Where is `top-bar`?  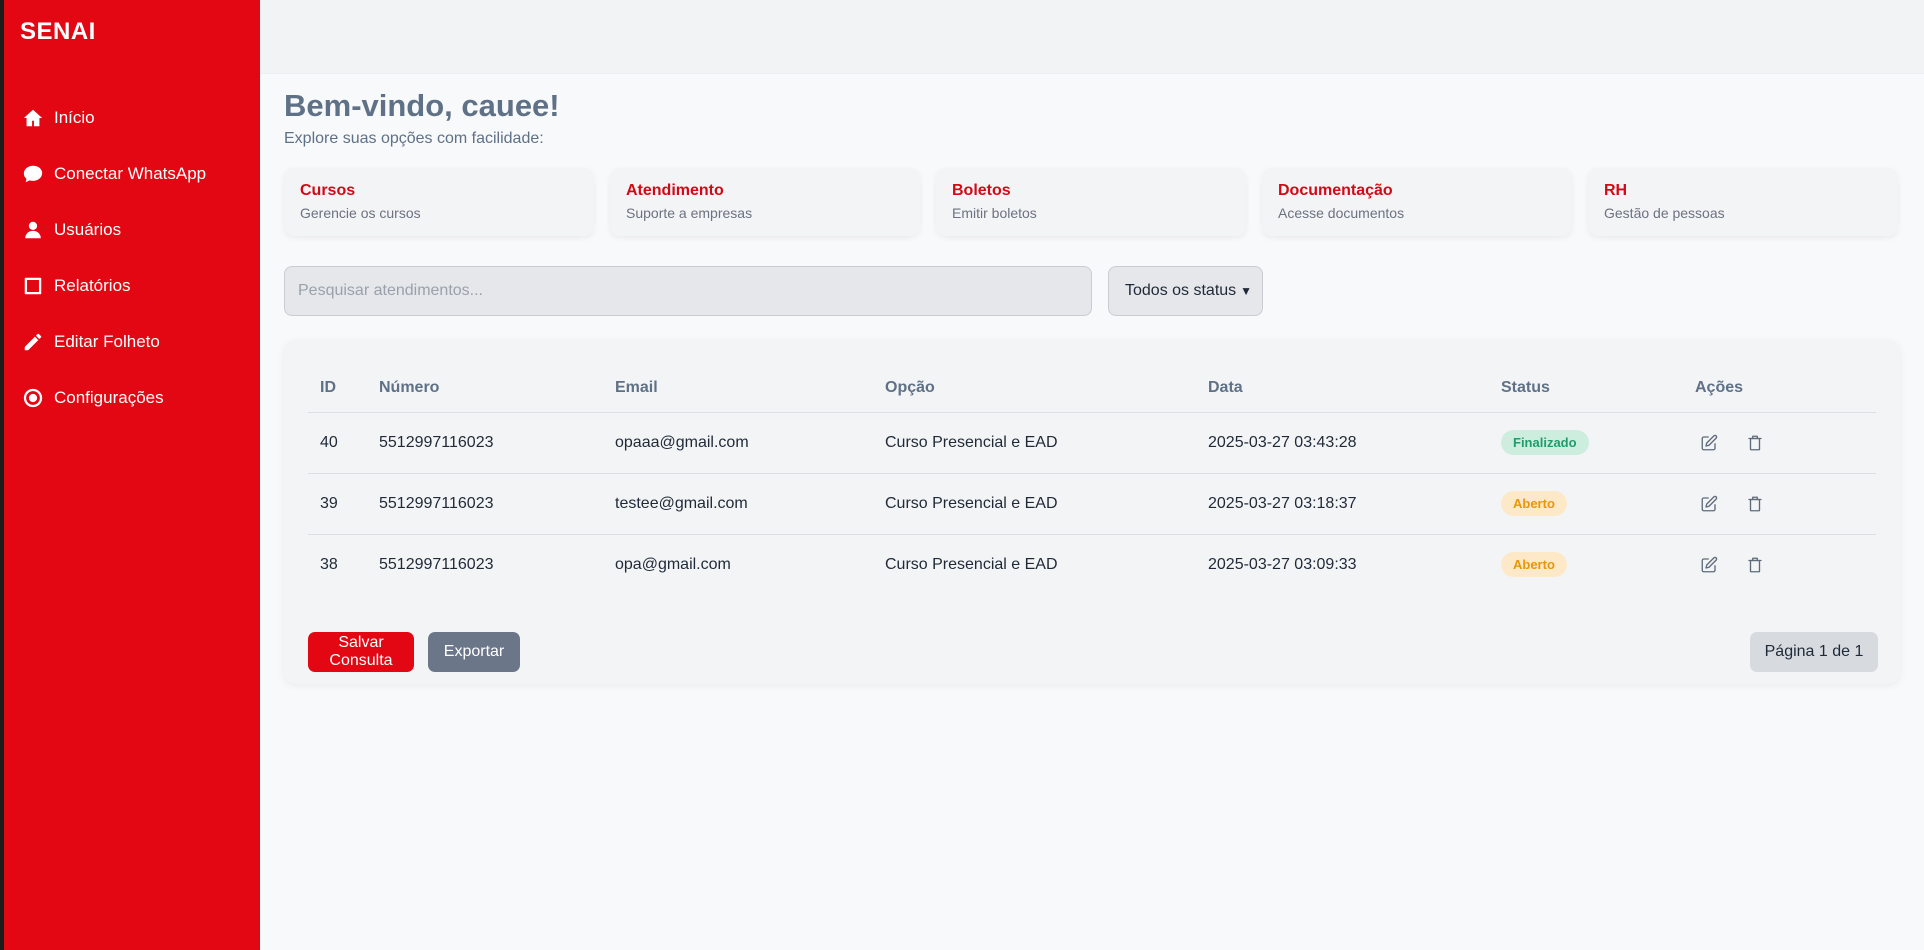 top-bar is located at coordinates (1092, 37).